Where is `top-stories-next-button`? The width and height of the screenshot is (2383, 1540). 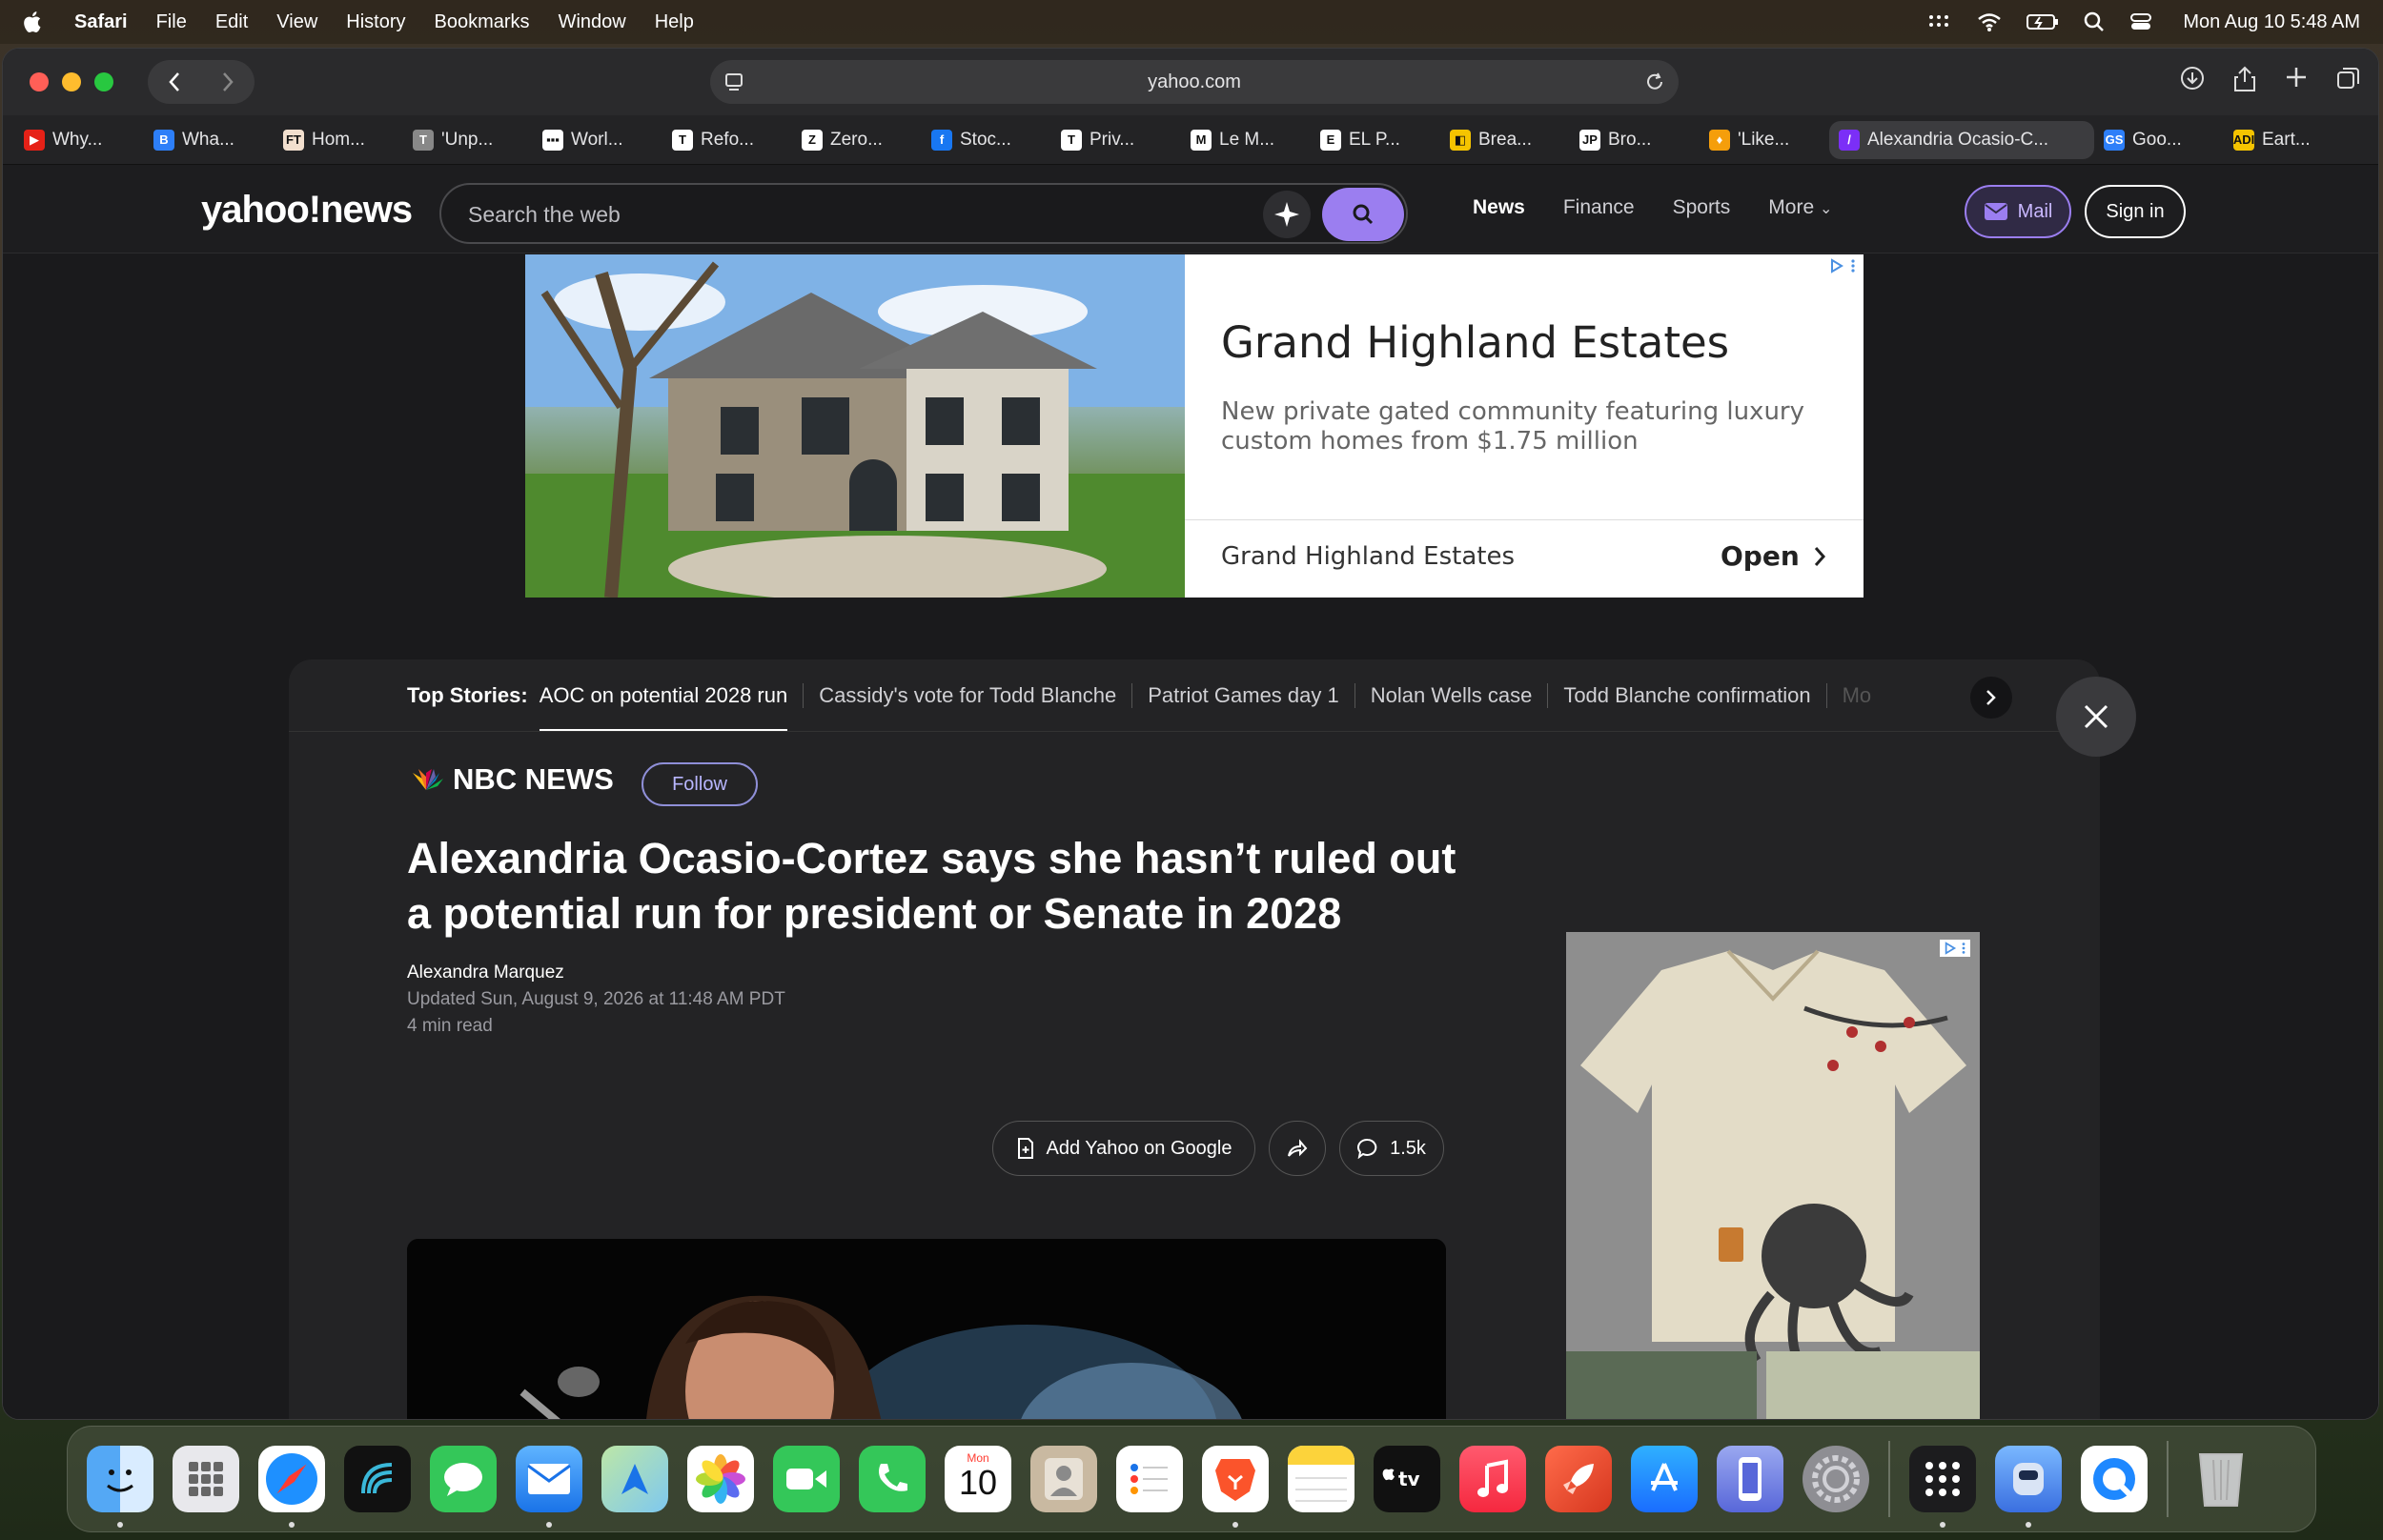 top-stories-next-button is located at coordinates (1991, 698).